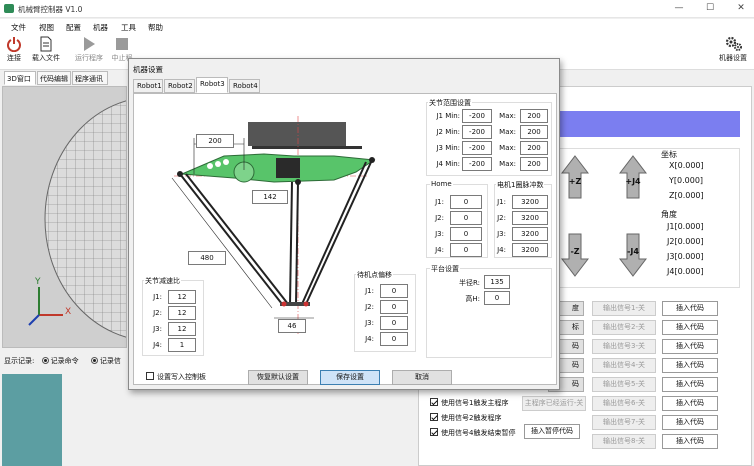  I want to click on menu-tools: 工具, so click(128, 27).